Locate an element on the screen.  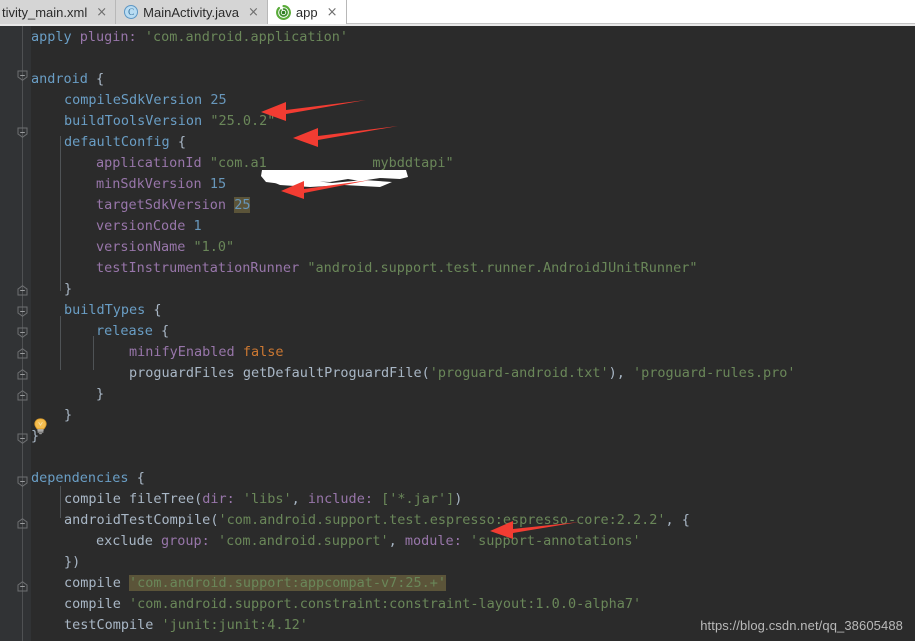
token-defaultconfig: defaultConfig is located at coordinates (117, 142).